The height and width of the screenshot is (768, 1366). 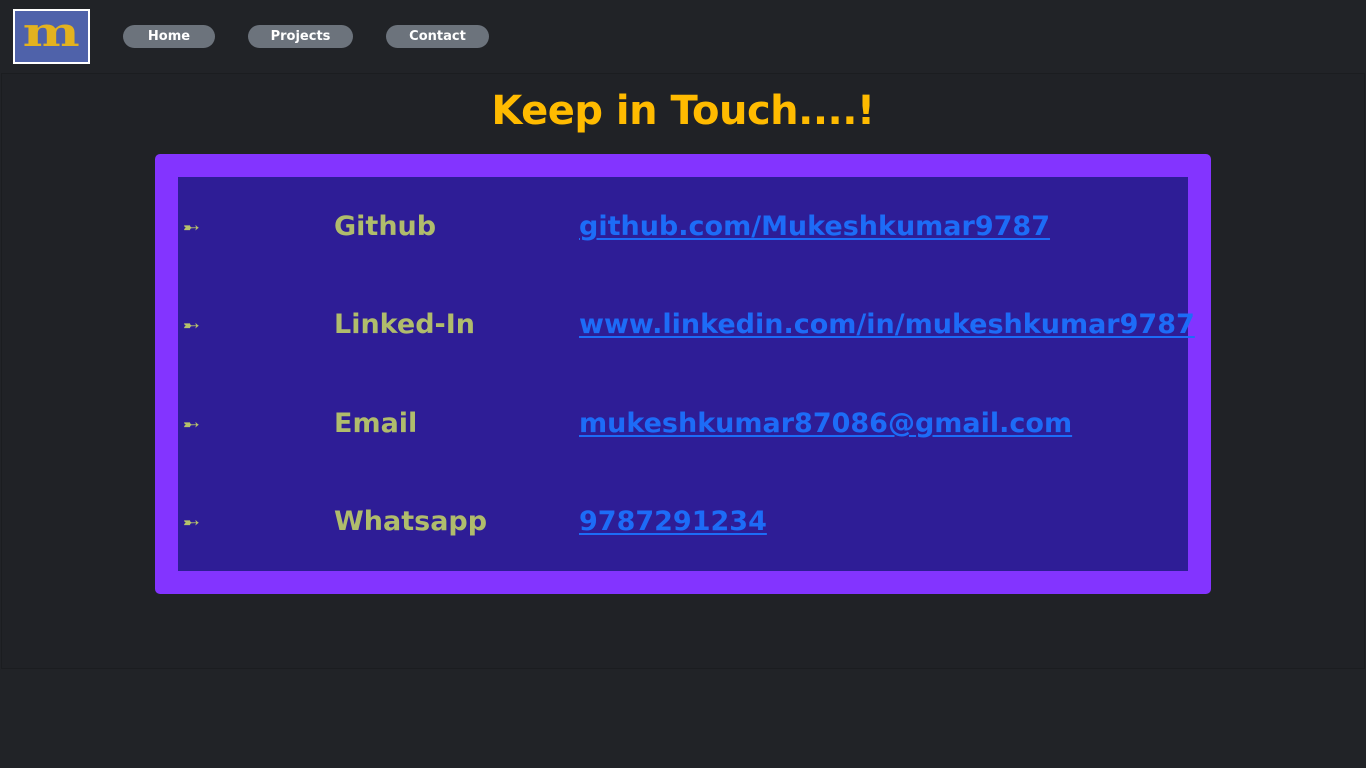 What do you see at coordinates (887, 325) in the screenshot?
I see `linkedin-link: www.linkedin.com/in/mukeshkumar9787` at bounding box center [887, 325].